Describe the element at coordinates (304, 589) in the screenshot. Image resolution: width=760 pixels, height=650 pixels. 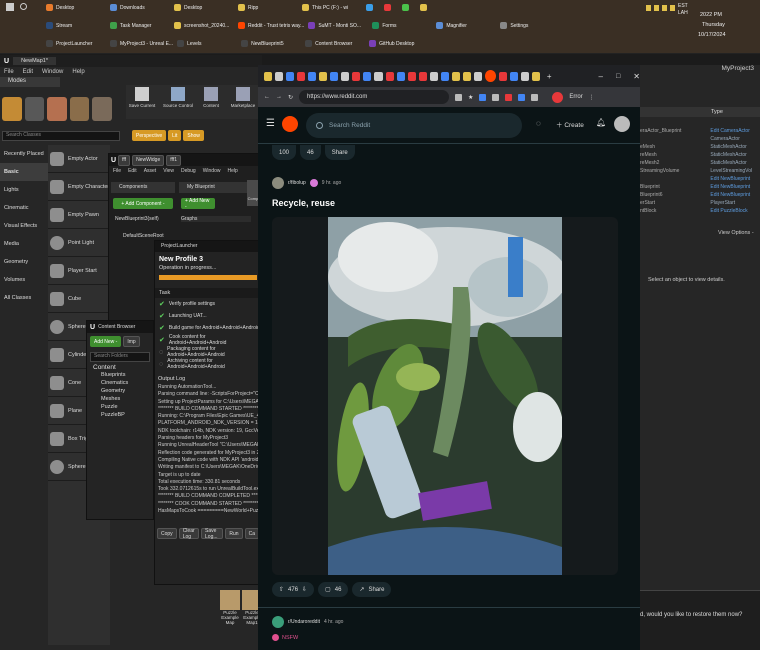
I see `downvote-icon: ⇩` at that location.